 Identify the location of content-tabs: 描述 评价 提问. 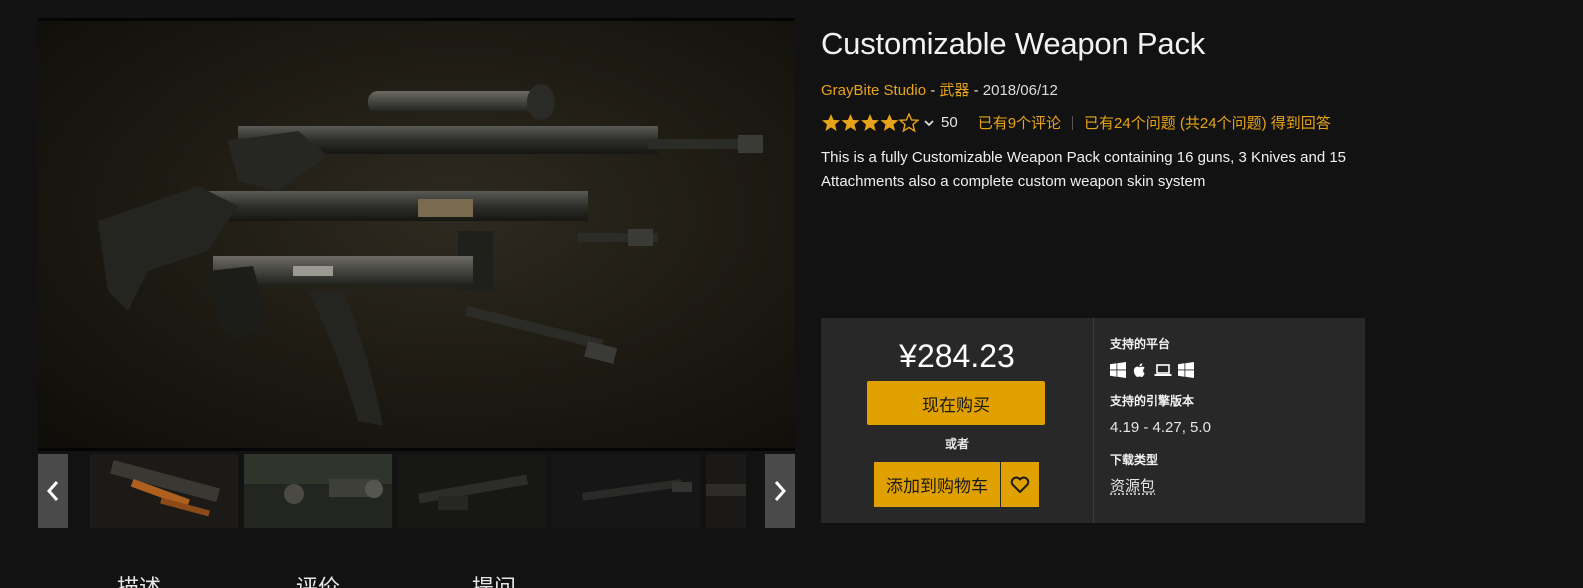
(791, 579).